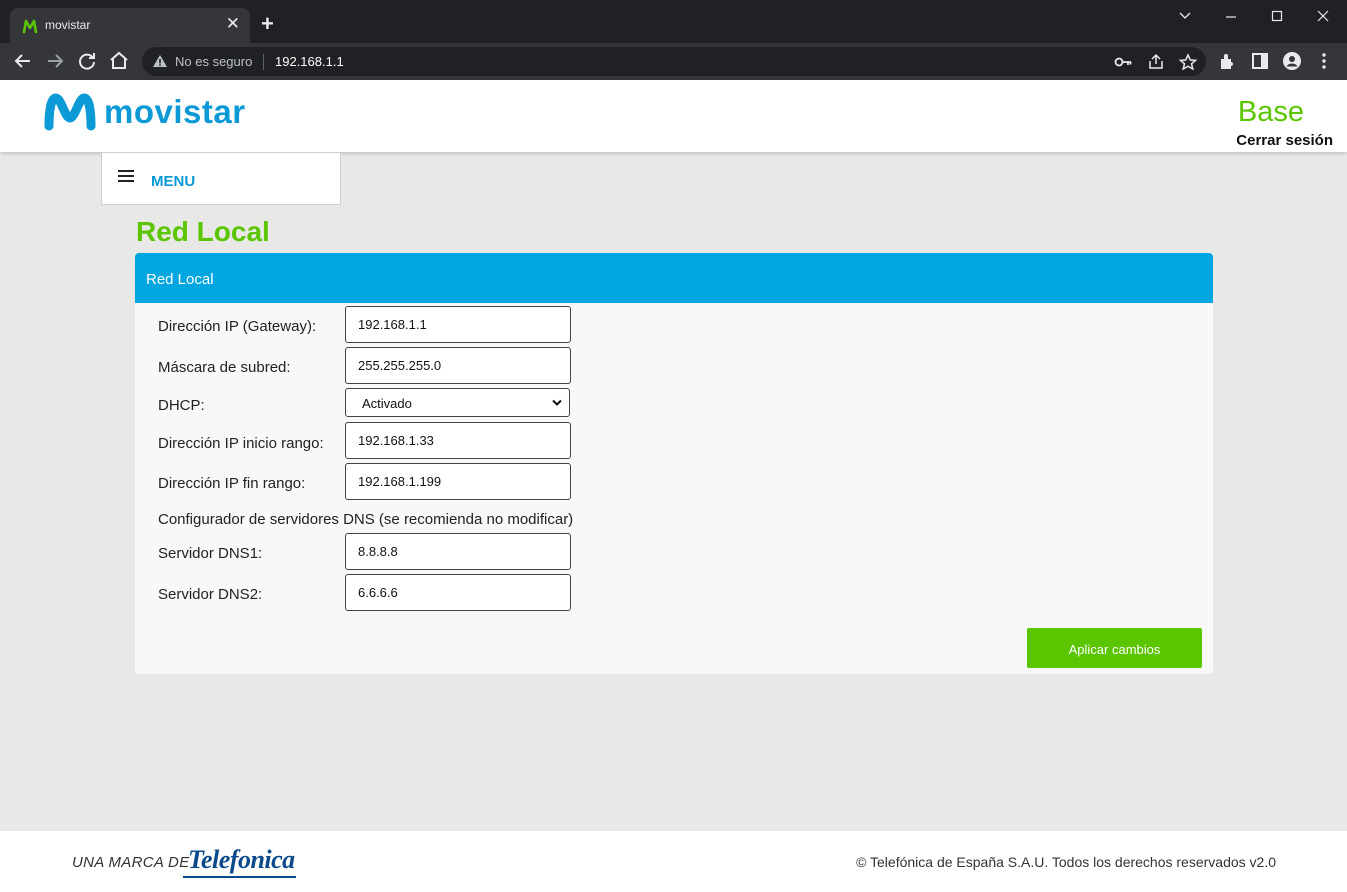  What do you see at coordinates (1228, 61) in the screenshot?
I see `extensions-icon` at bounding box center [1228, 61].